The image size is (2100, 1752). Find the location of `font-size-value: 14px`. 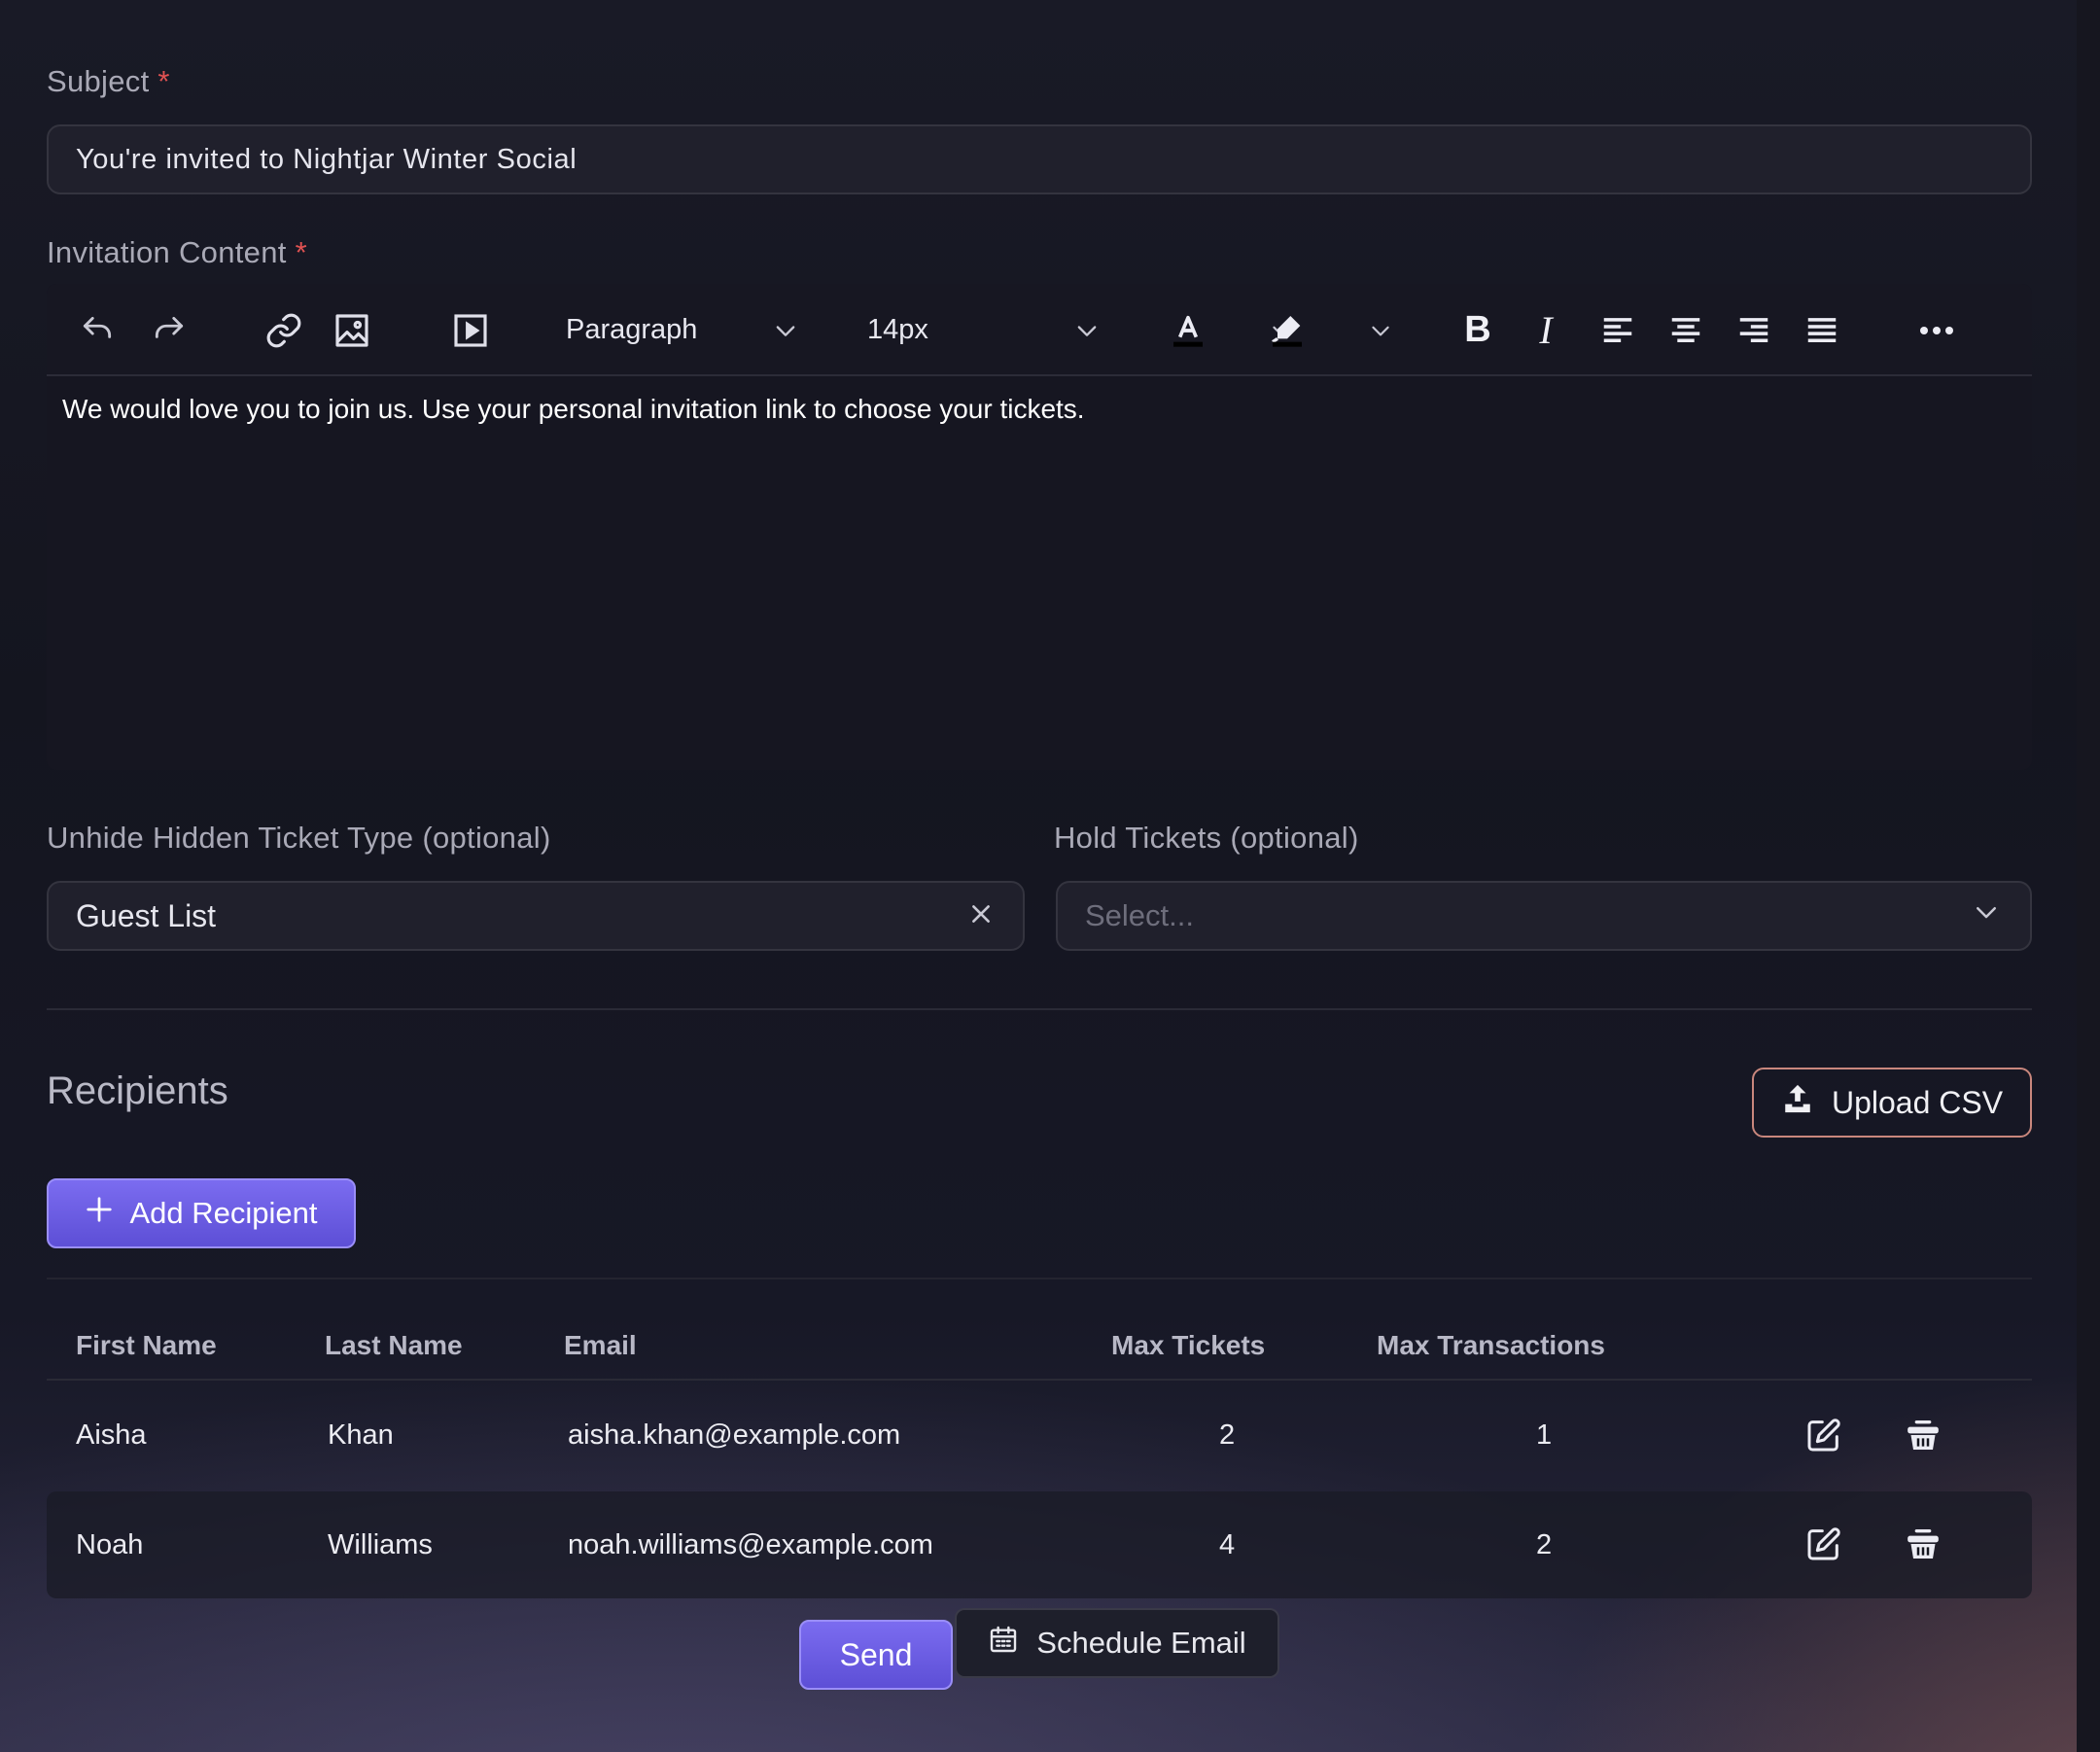

font-size-value: 14px is located at coordinates (897, 329).